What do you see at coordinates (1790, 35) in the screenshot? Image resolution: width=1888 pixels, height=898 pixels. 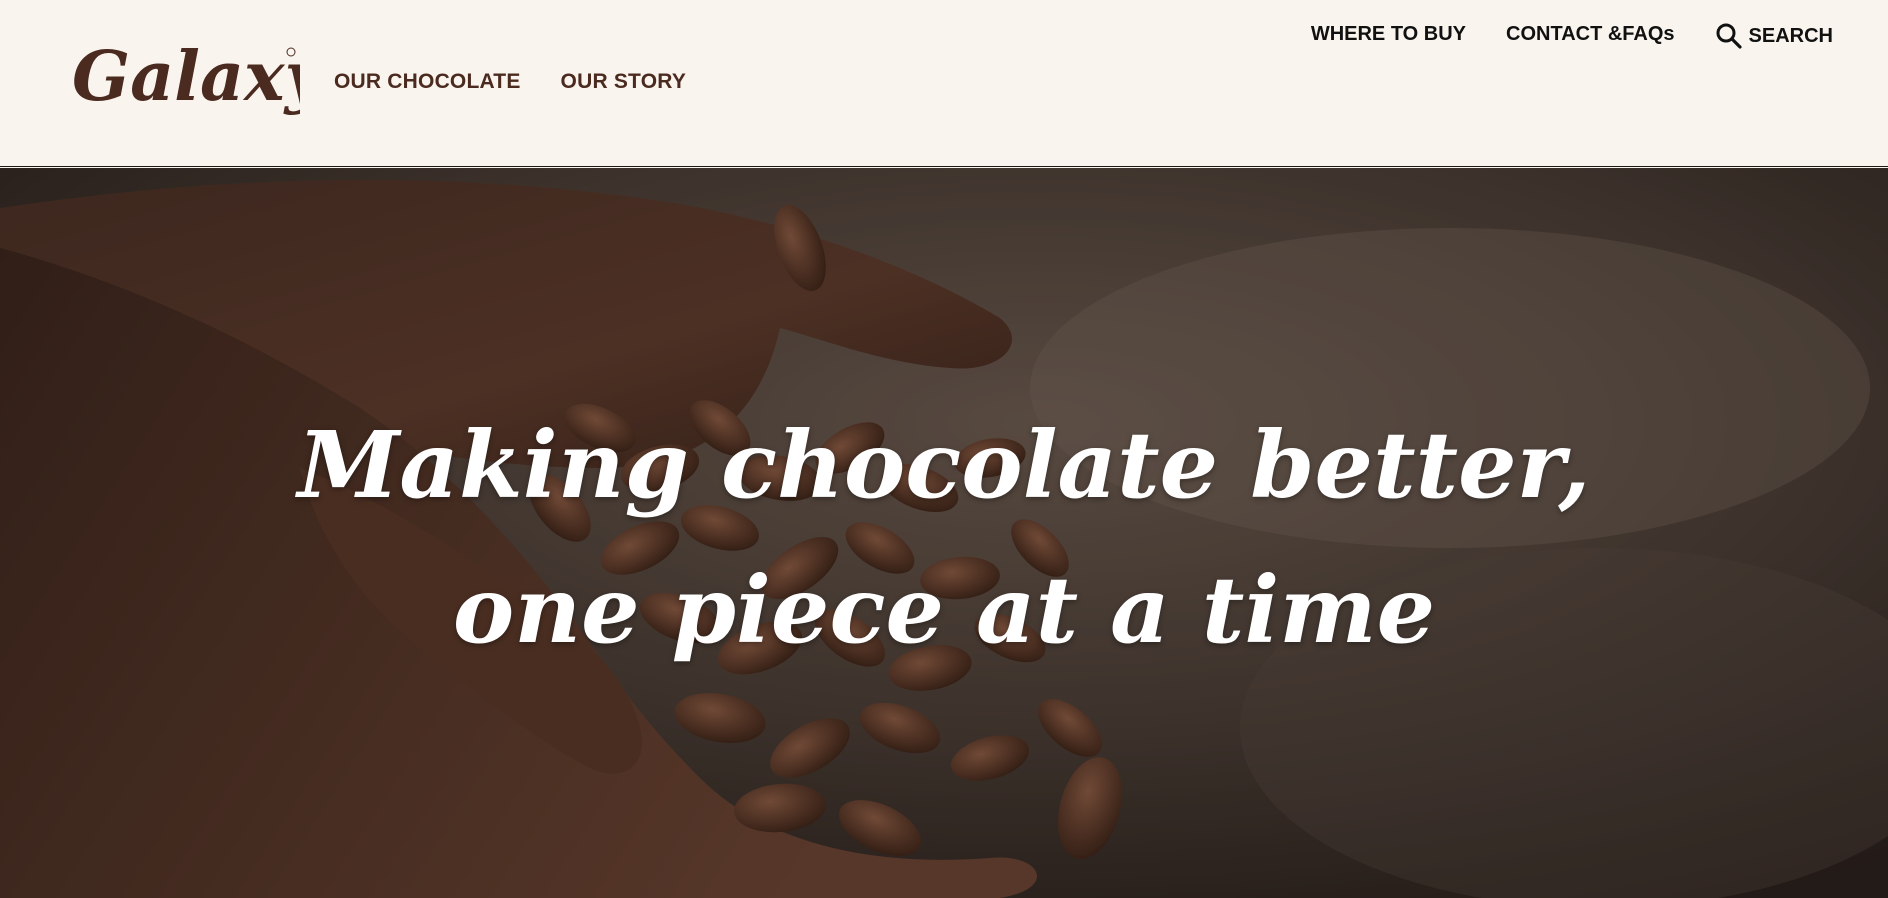 I see `search-label: SEARCH` at bounding box center [1790, 35].